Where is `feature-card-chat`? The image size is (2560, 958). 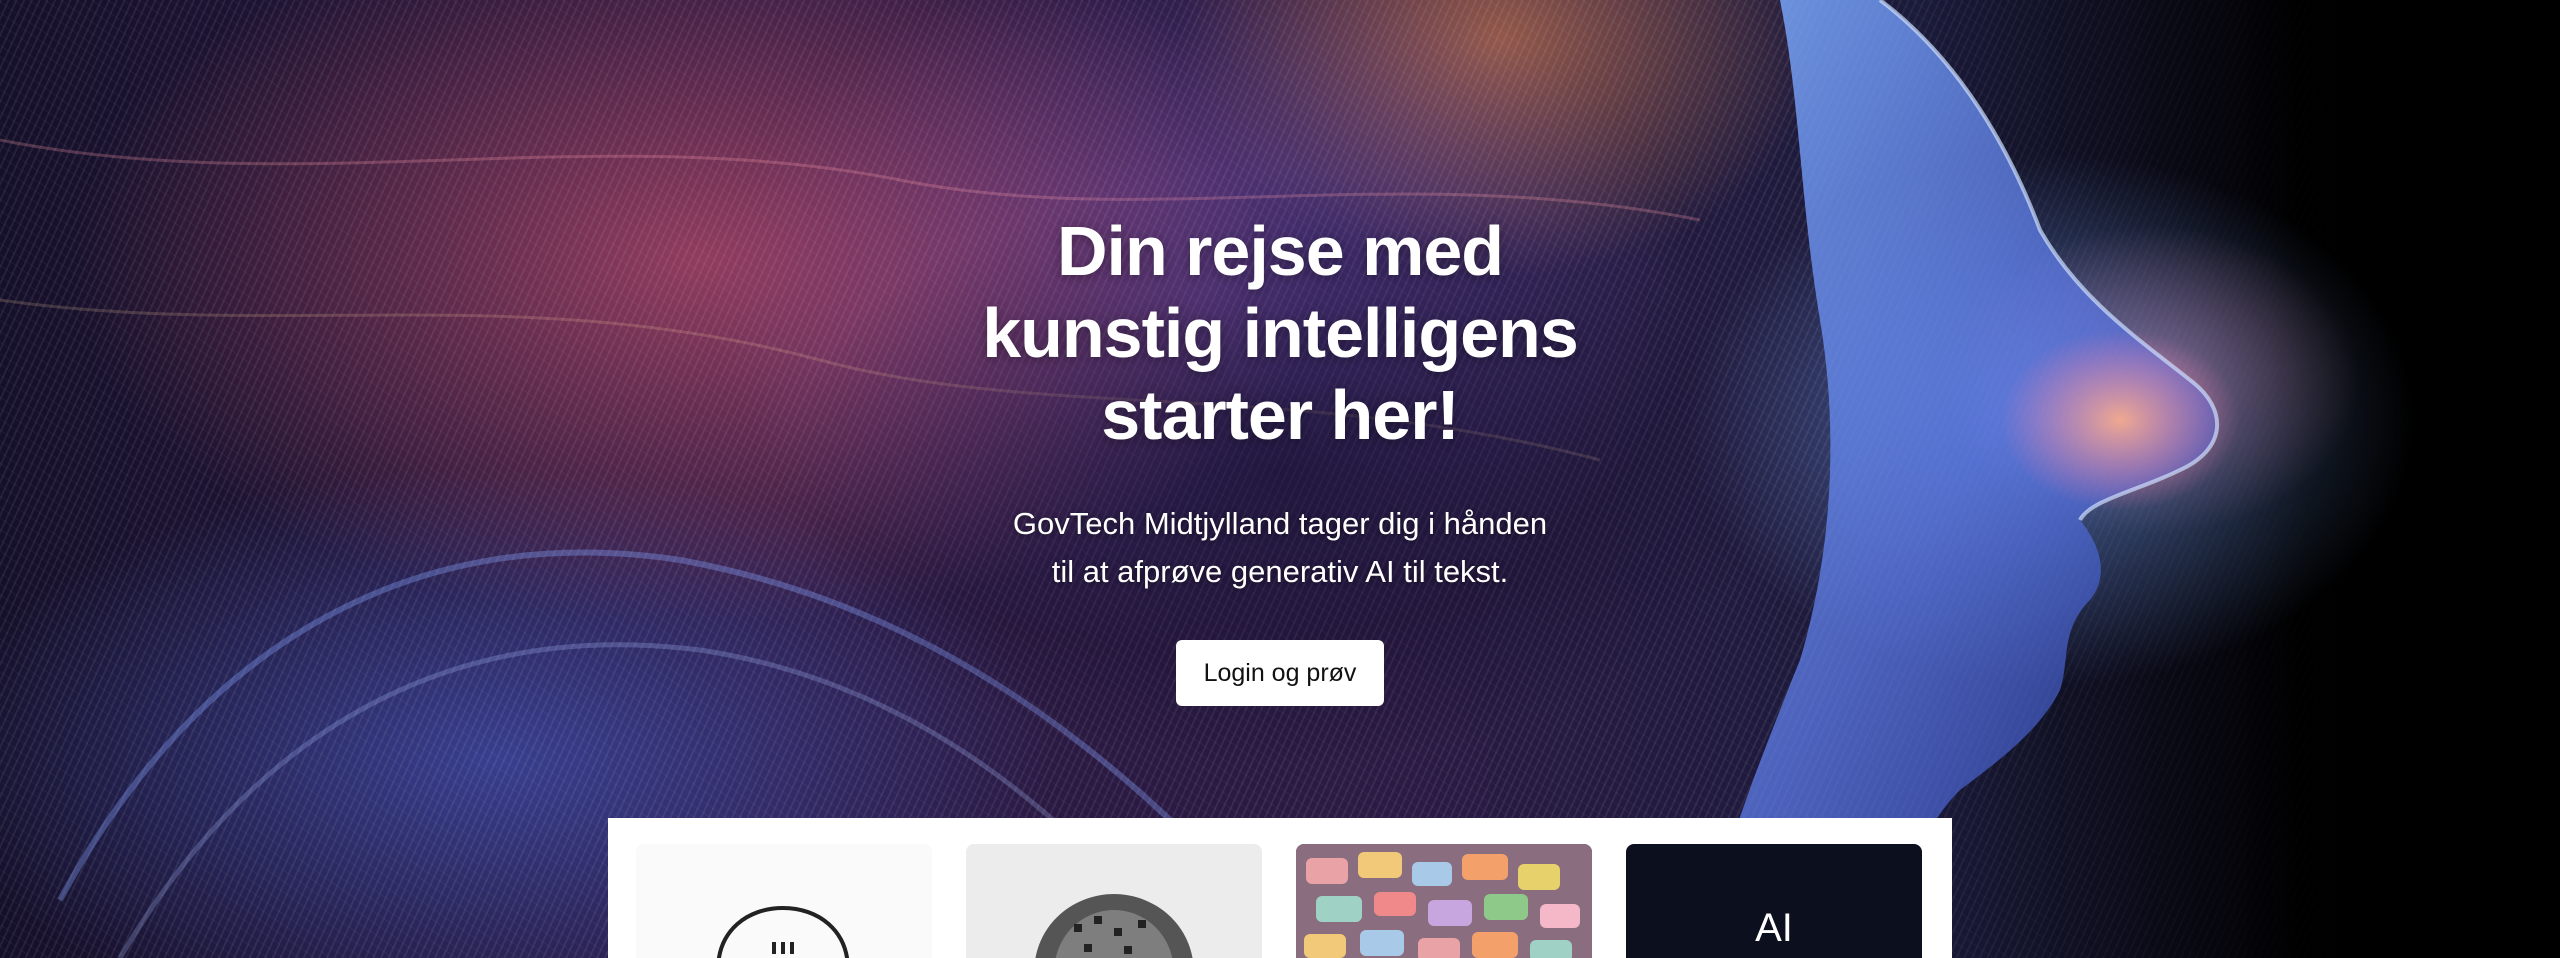
feature-card-chat is located at coordinates (784, 901).